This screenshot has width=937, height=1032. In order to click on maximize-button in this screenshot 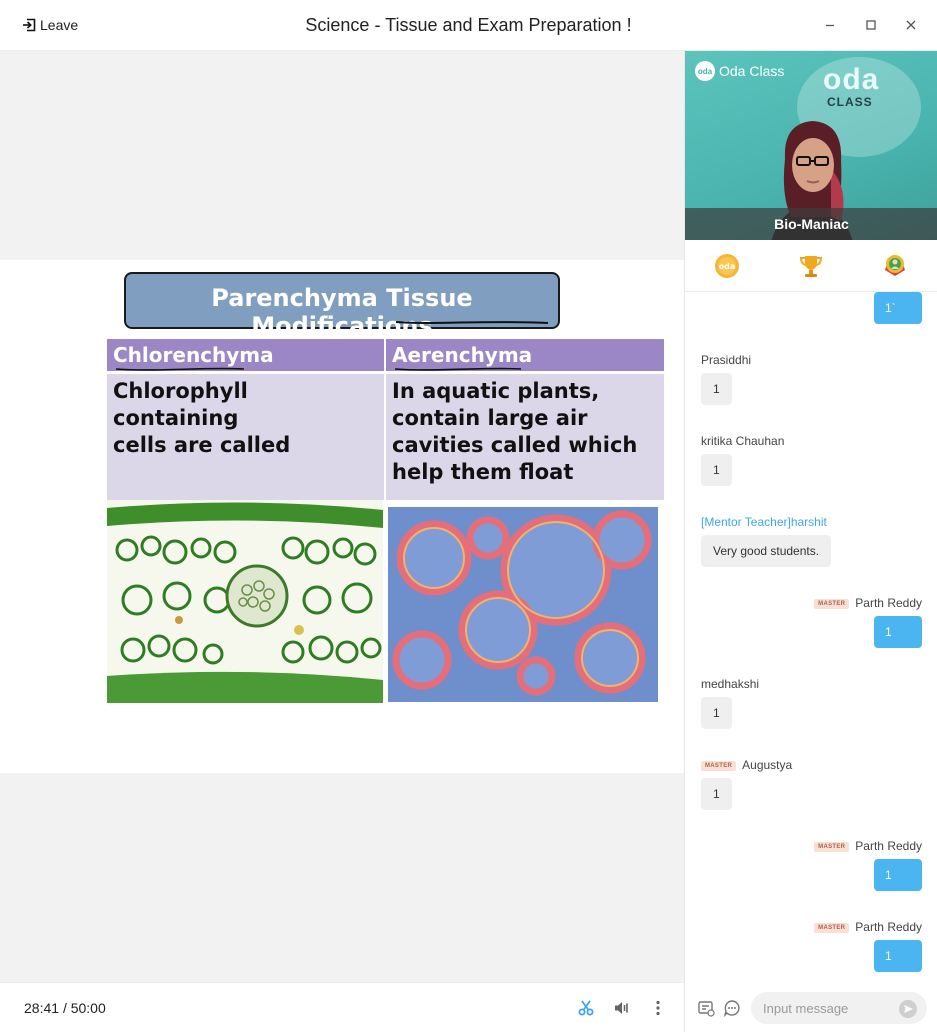, I will do `click(871, 25)`.